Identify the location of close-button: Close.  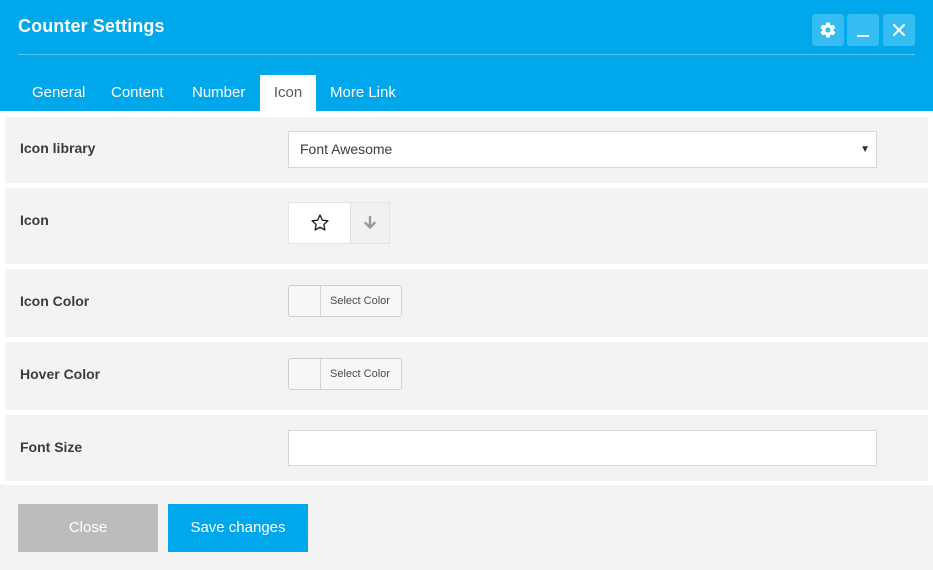
(88, 528).